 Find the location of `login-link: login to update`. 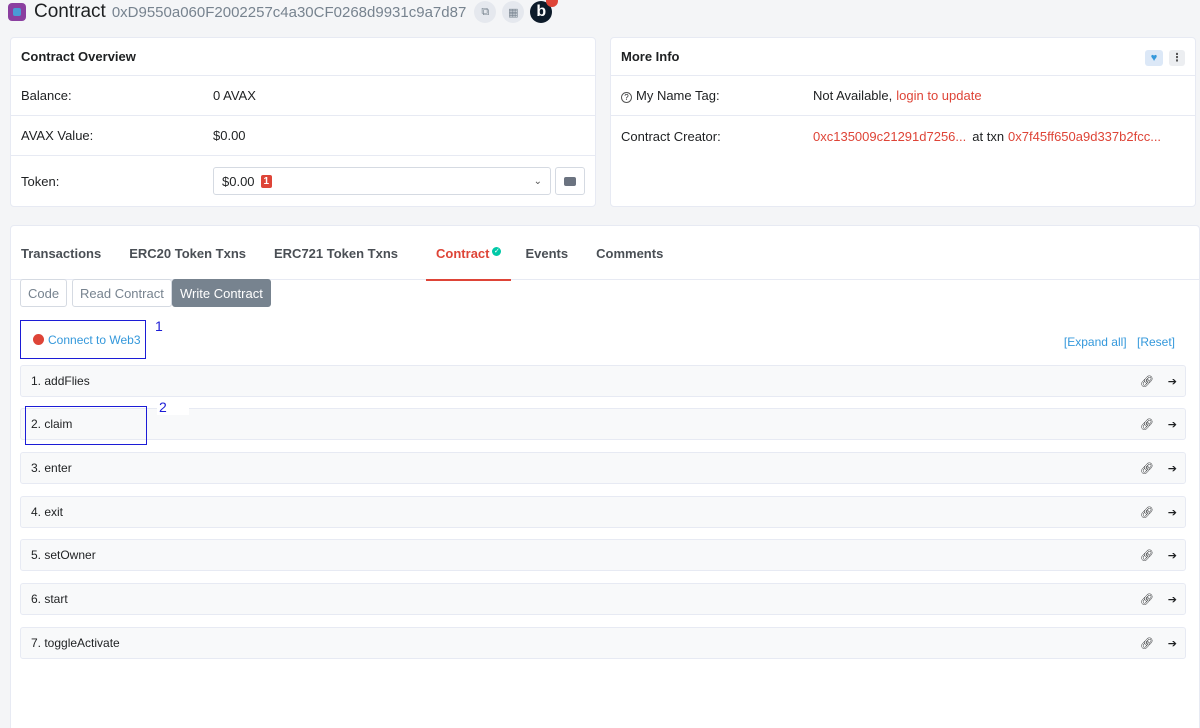

login-link: login to update is located at coordinates (938, 95).